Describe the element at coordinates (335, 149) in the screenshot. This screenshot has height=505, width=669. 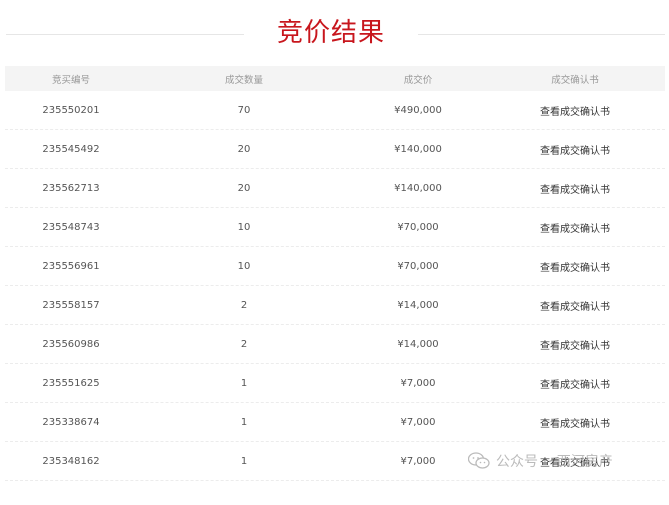
I see `table-row: 235545492 20 ¥140,000 查看成交确认书` at that location.